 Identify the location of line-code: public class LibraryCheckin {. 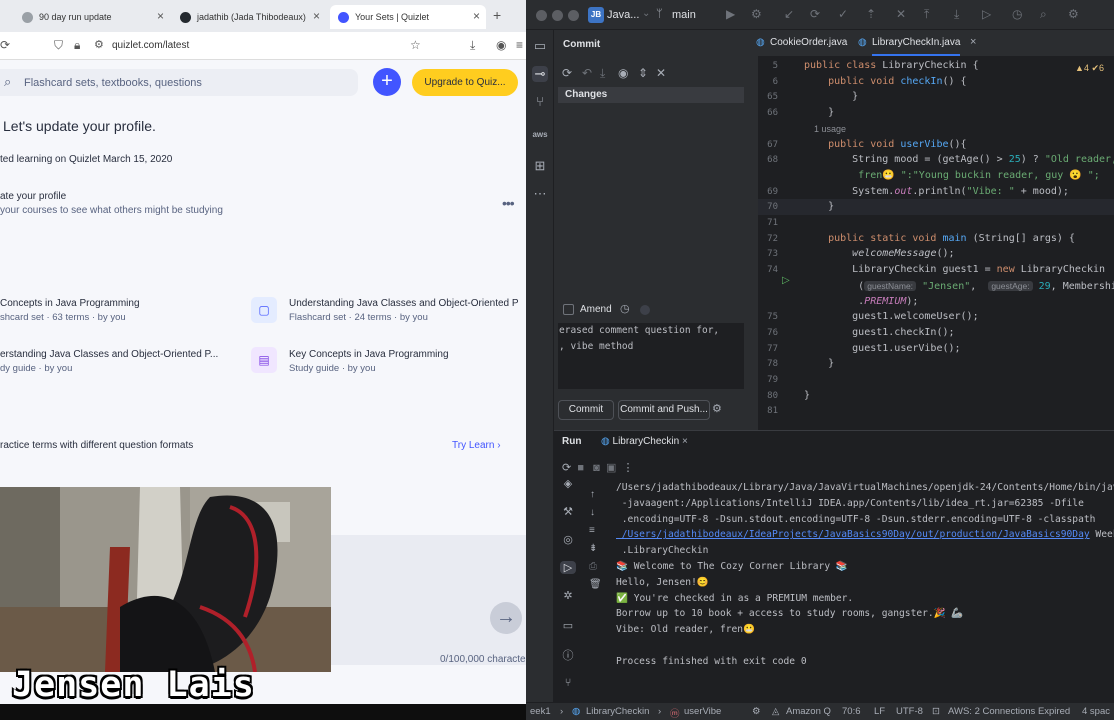
(891, 66).